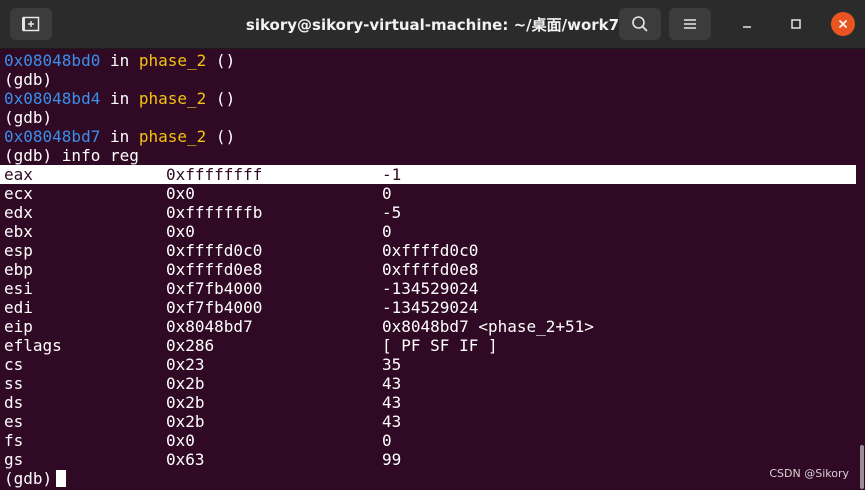 The width and height of the screenshot is (865, 490). Describe the element at coordinates (747, 24) in the screenshot. I see `minimize-button` at that location.